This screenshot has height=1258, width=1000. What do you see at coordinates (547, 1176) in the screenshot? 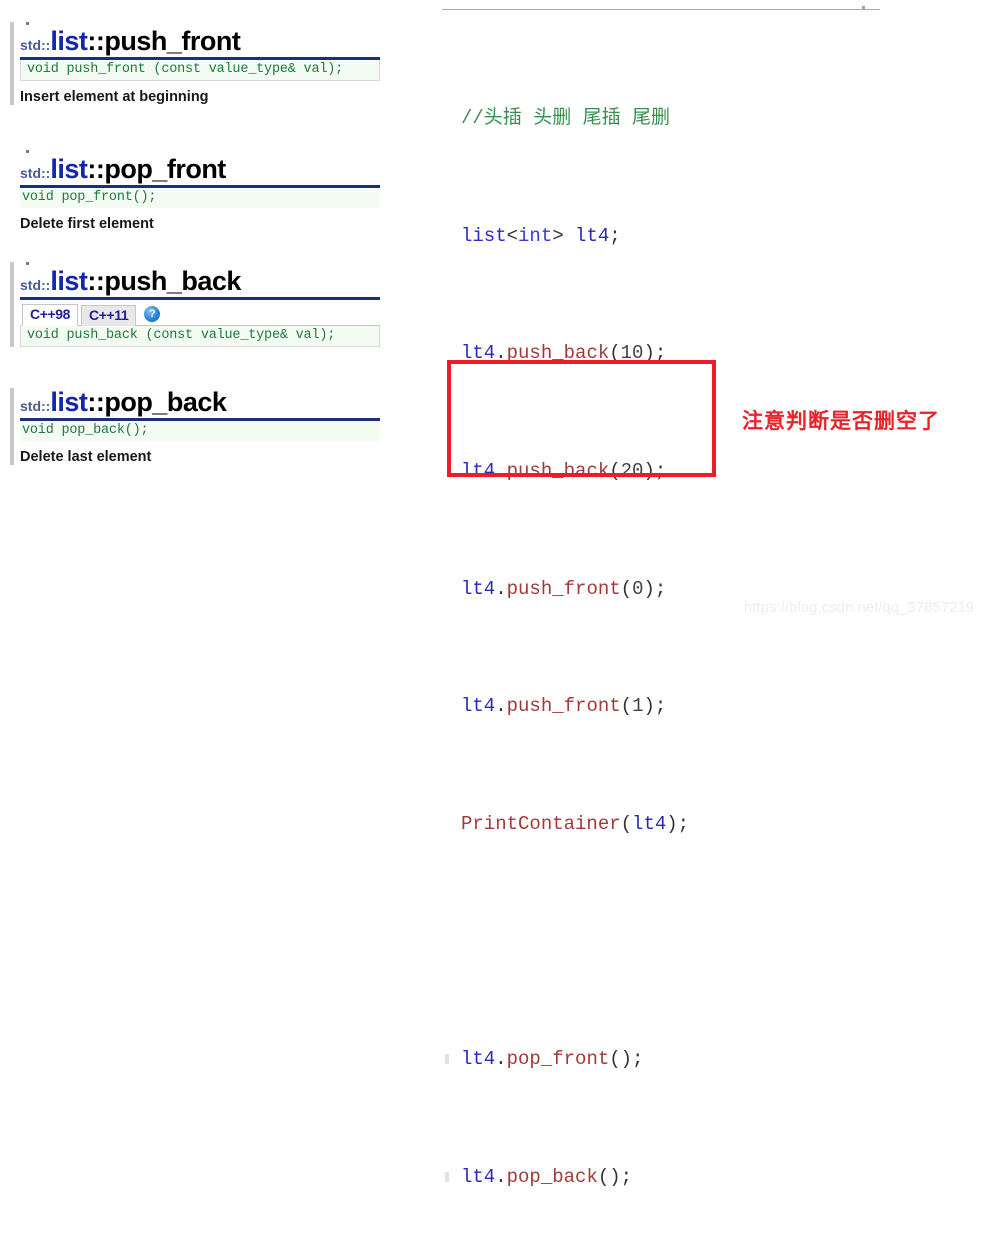
I see `code-token-text: lt4.pop_back();` at bounding box center [547, 1176].